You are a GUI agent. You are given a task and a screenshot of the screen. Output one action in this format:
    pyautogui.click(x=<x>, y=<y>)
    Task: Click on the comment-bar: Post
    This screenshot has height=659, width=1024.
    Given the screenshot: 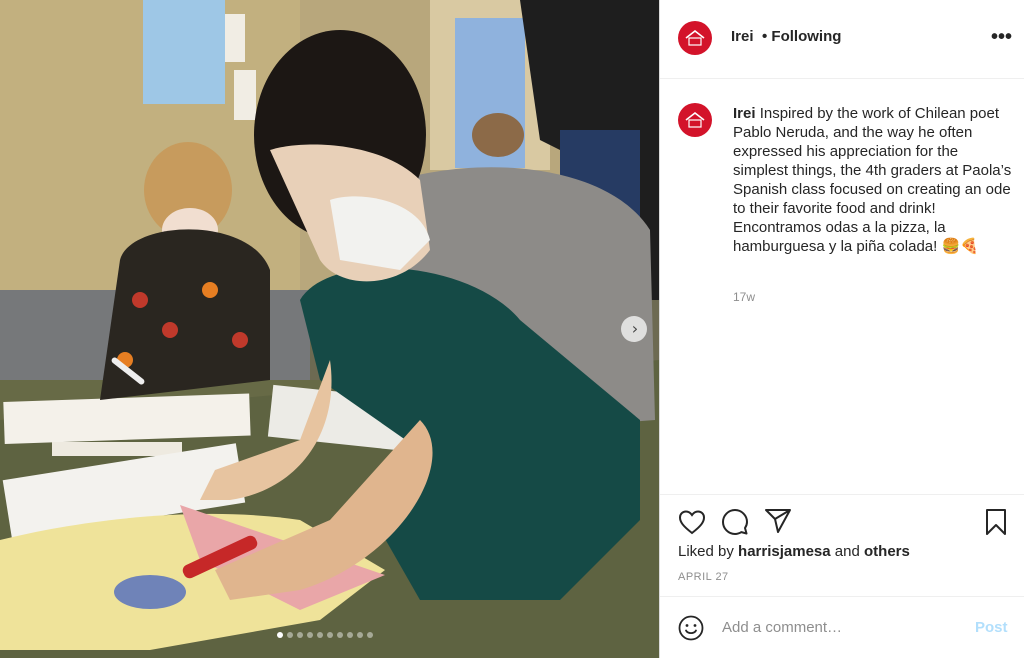 What is the action you would take?
    pyautogui.click(x=842, y=627)
    